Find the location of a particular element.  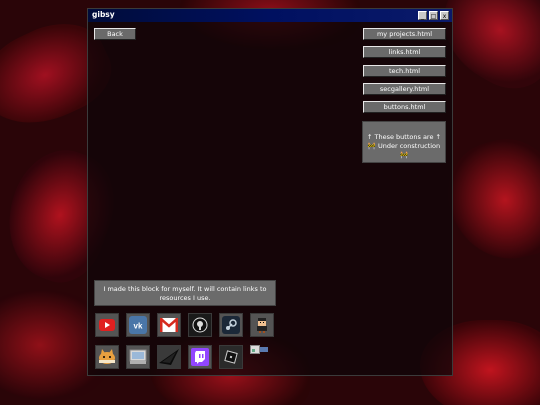

vk-icon: vk is located at coordinates (138, 325).